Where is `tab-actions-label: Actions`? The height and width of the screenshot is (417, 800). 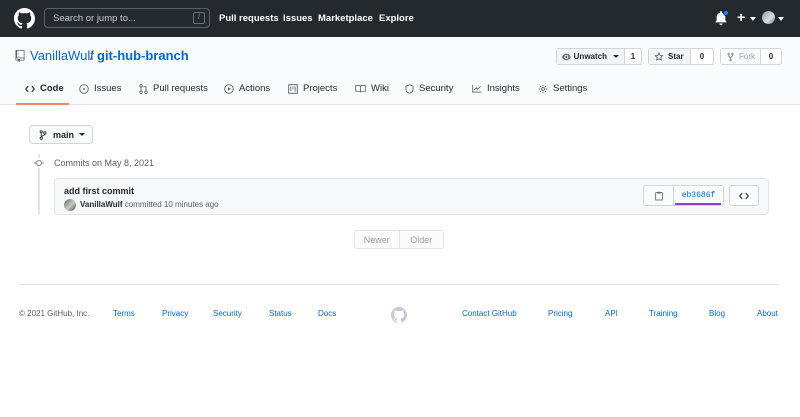
tab-actions-label: Actions is located at coordinates (255, 88).